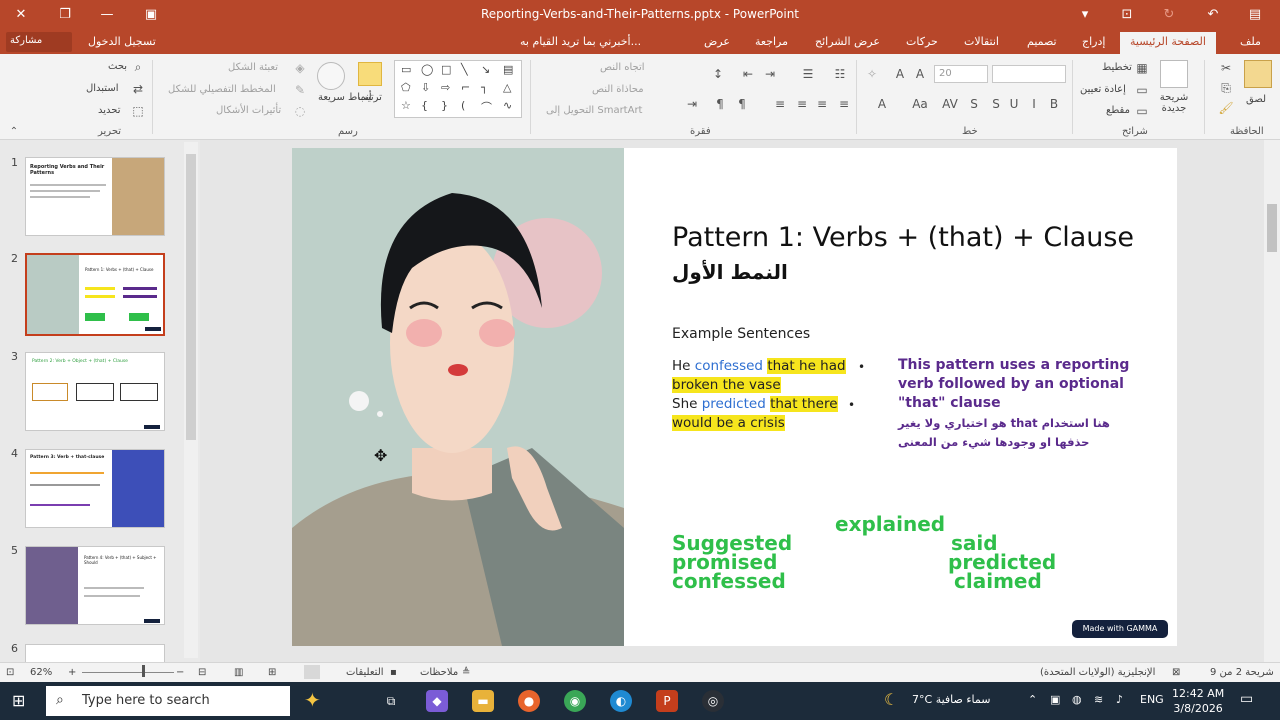  Describe the element at coordinates (618, 89) in the screenshot. I see `align-text-button: محاذاة النص` at that location.